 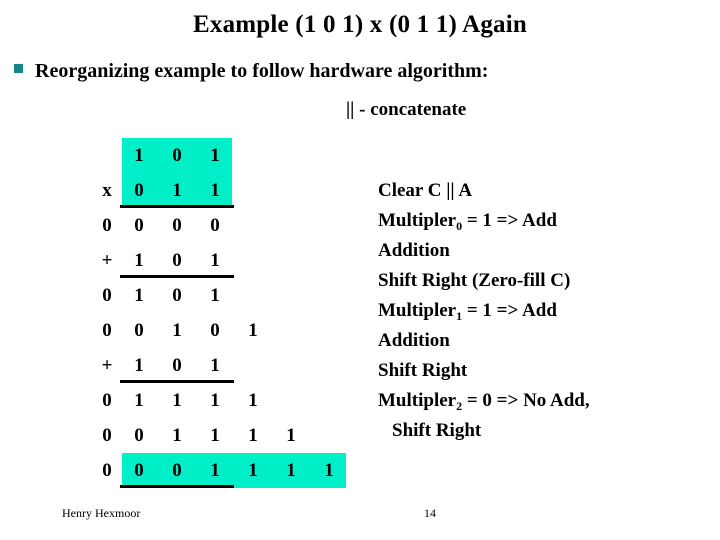 I want to click on algorithm-step: Multipler0 = 1 => Add, so click(x=548, y=221).